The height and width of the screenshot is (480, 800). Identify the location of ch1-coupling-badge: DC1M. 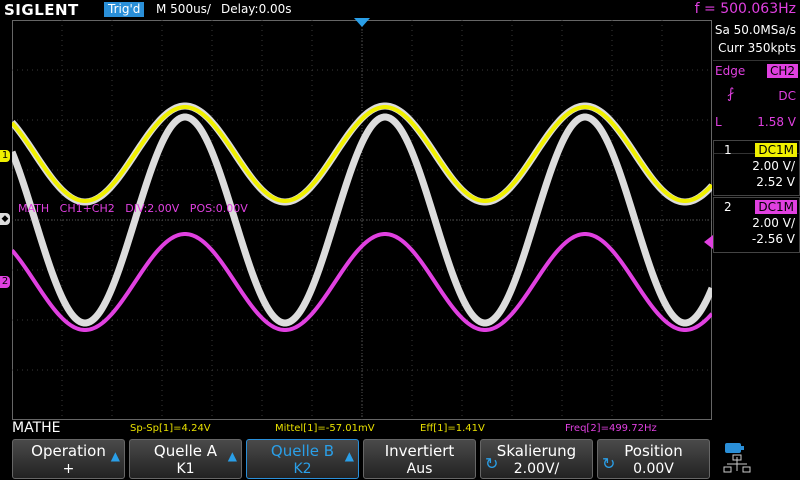
(776, 150).